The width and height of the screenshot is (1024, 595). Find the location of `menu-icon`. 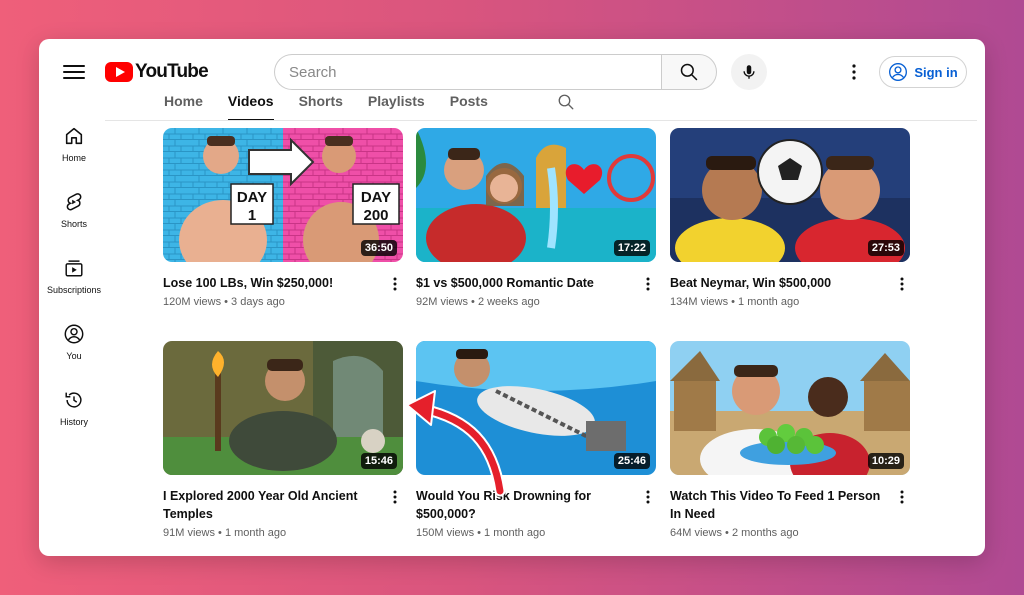

menu-icon is located at coordinates (74, 72).